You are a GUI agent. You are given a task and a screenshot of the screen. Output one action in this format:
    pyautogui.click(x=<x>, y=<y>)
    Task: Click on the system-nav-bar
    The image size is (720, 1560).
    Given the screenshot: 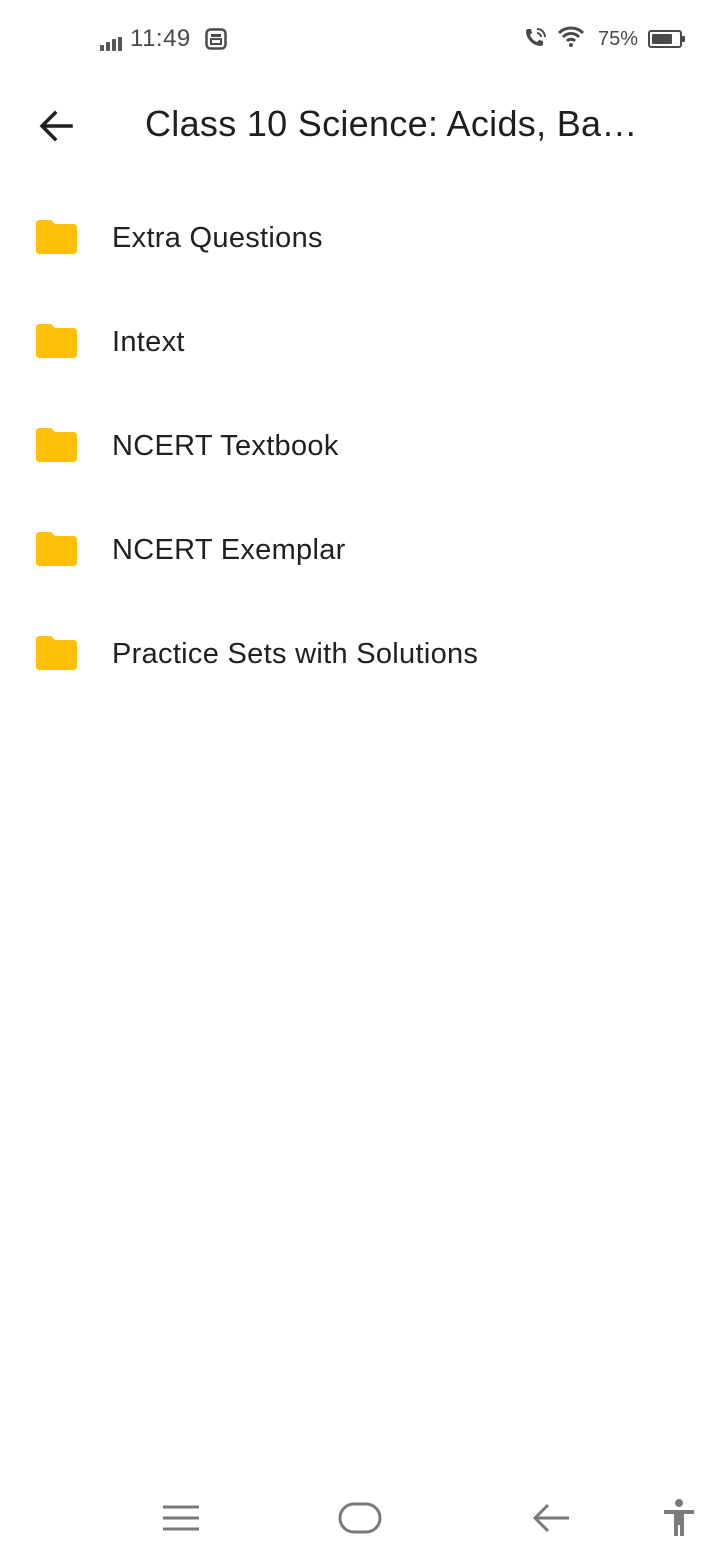 What is the action you would take?
    pyautogui.click(x=360, y=1520)
    